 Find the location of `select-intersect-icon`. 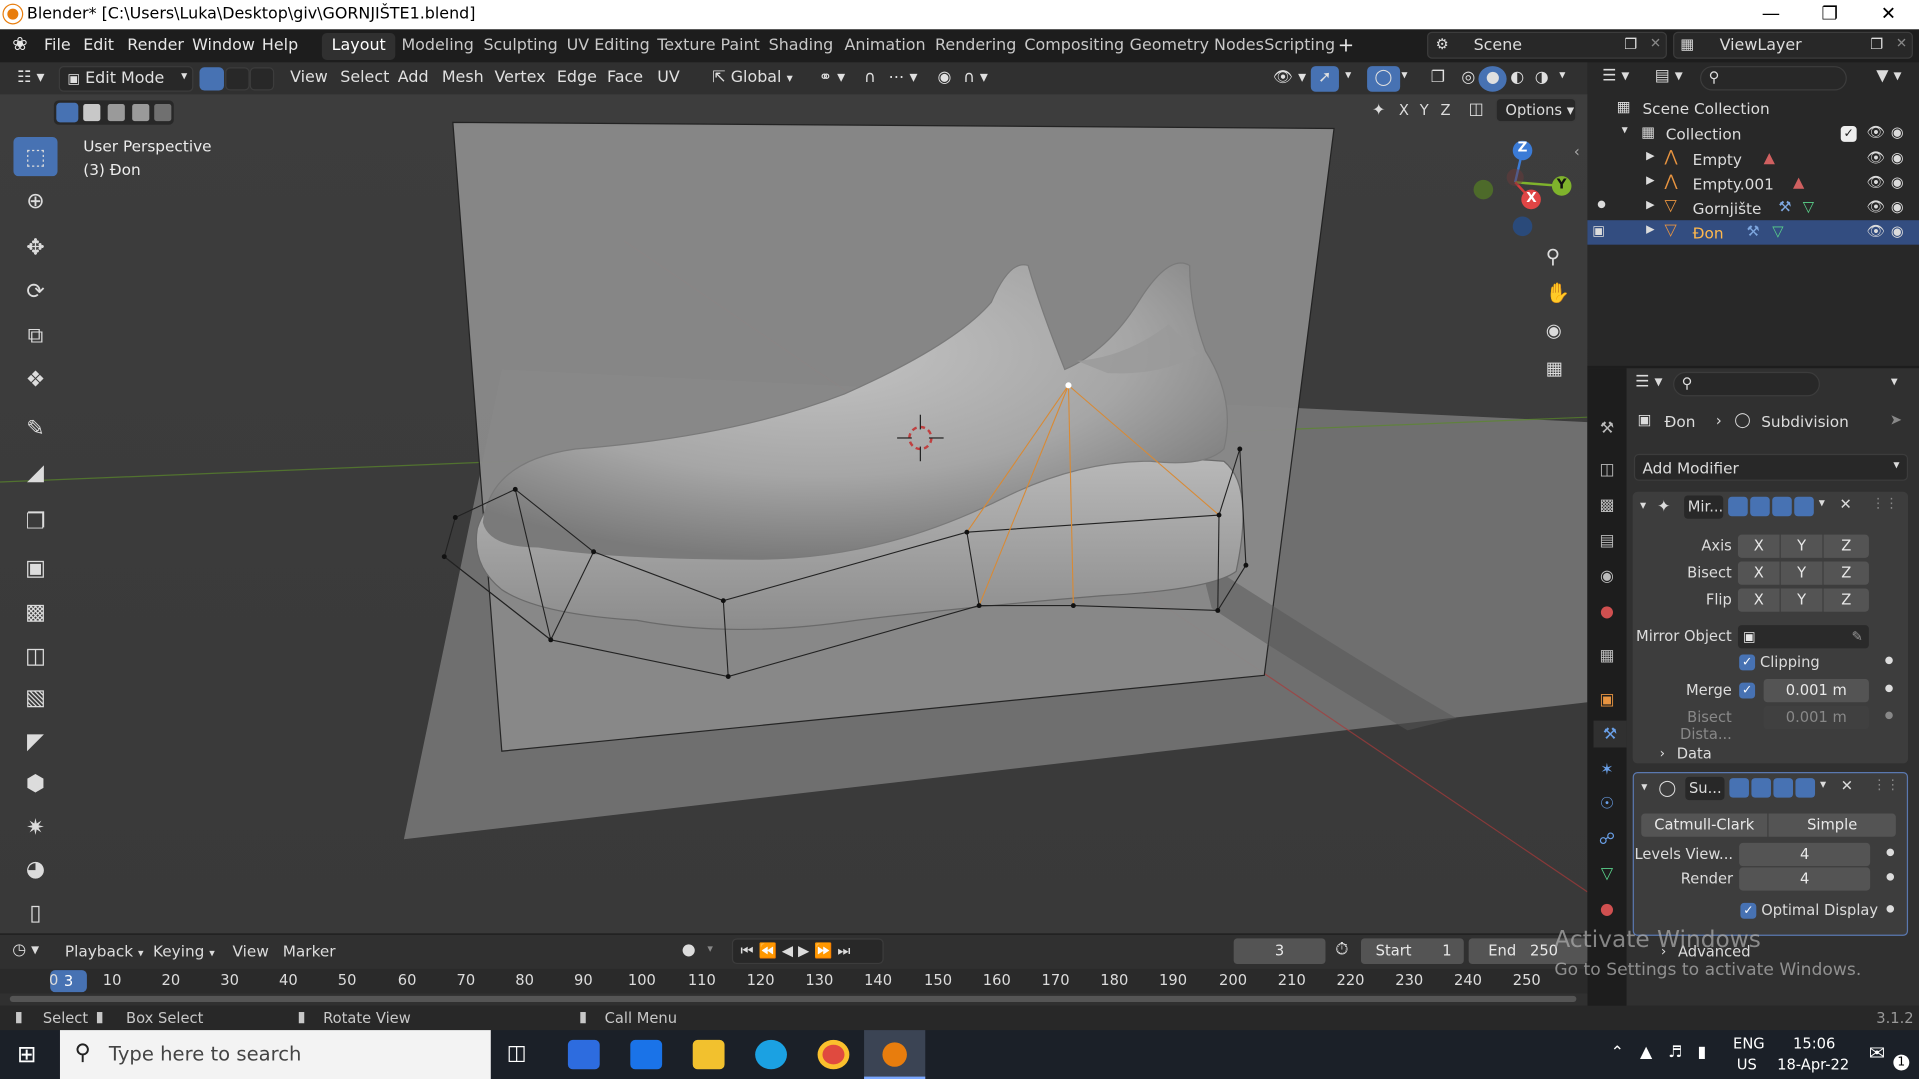

select-intersect-icon is located at coordinates (163, 112).